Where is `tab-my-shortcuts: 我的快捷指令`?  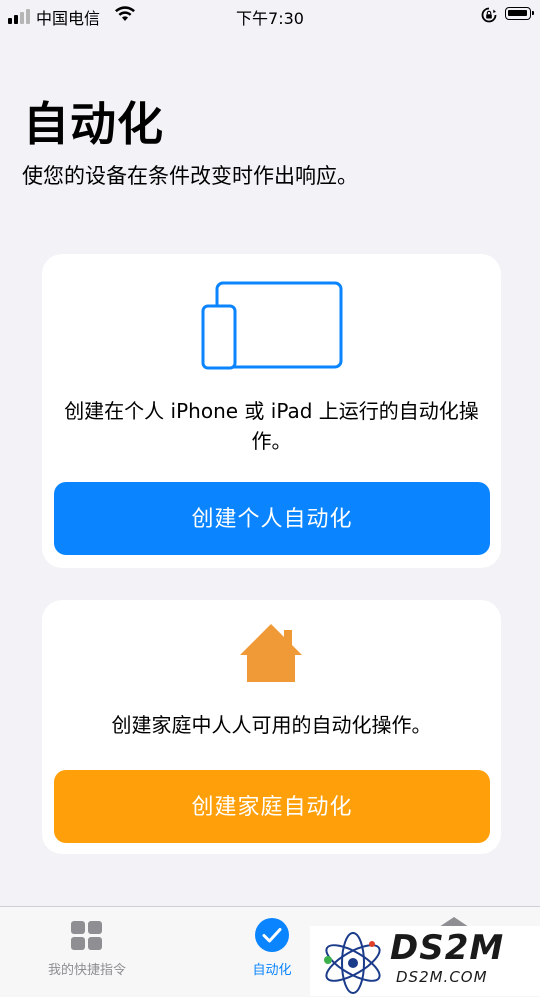 tab-my-shortcuts: 我的快捷指令 is located at coordinates (87, 952).